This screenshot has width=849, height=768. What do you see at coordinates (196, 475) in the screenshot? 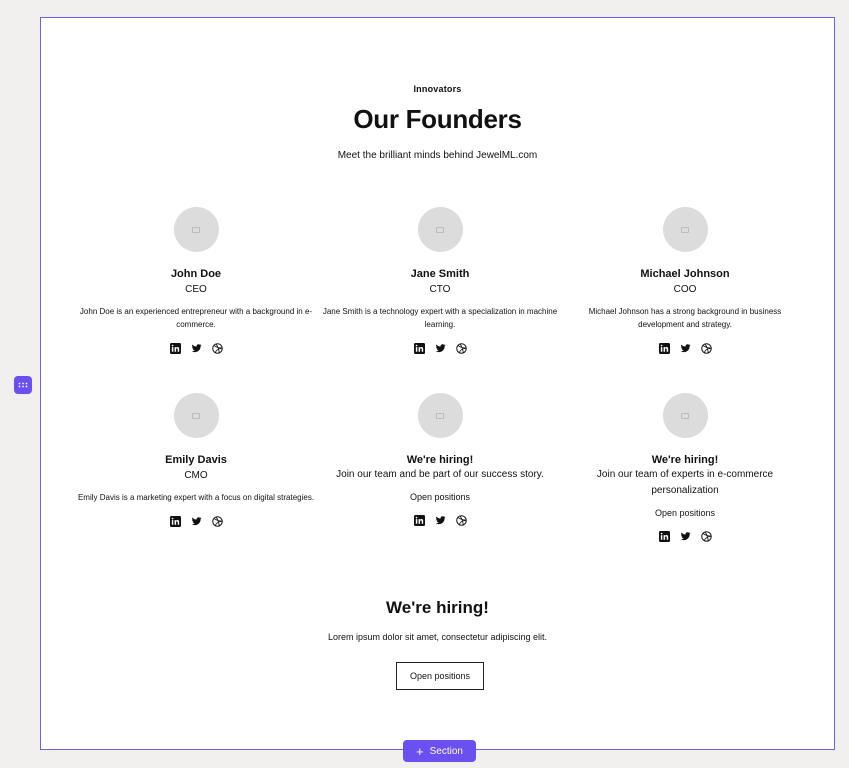
I see `founder-role: CMO` at bounding box center [196, 475].